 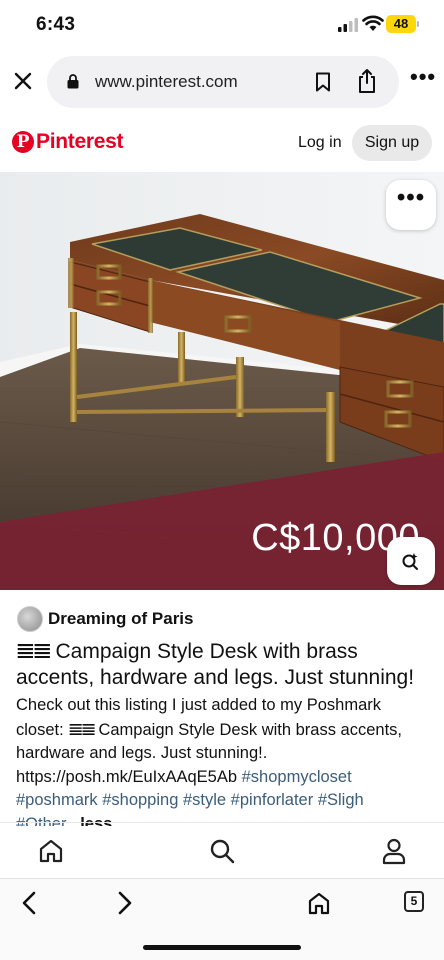 I want to click on address-bar: www.pinterest.com, so click(x=223, y=82).